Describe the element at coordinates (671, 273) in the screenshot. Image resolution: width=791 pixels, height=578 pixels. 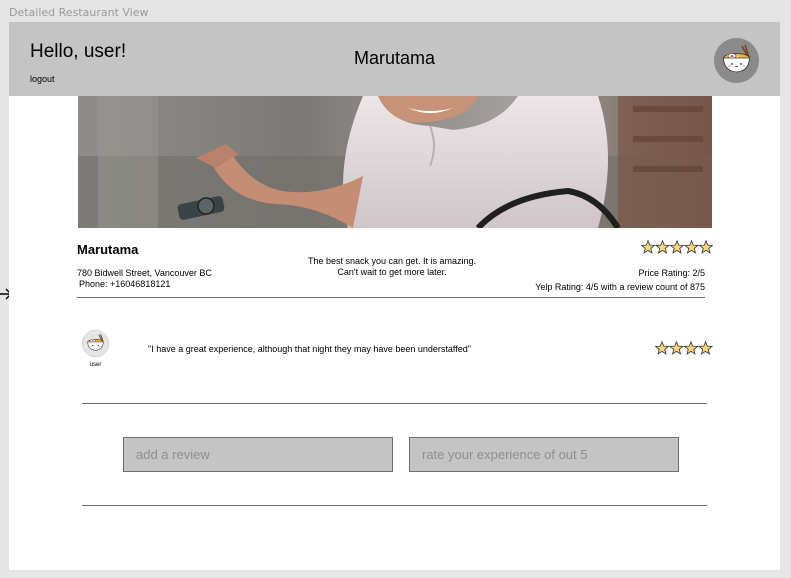
I see `price-rating: Price Rating: 2/5` at that location.